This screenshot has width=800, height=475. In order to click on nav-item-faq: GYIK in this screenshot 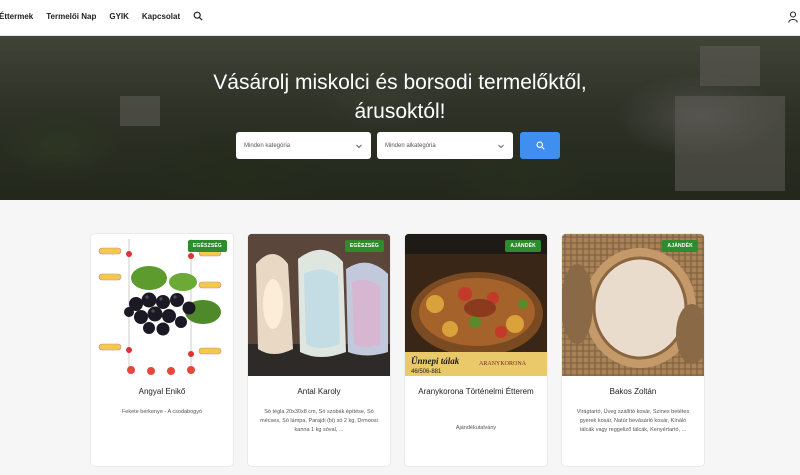, I will do `click(119, 16)`.